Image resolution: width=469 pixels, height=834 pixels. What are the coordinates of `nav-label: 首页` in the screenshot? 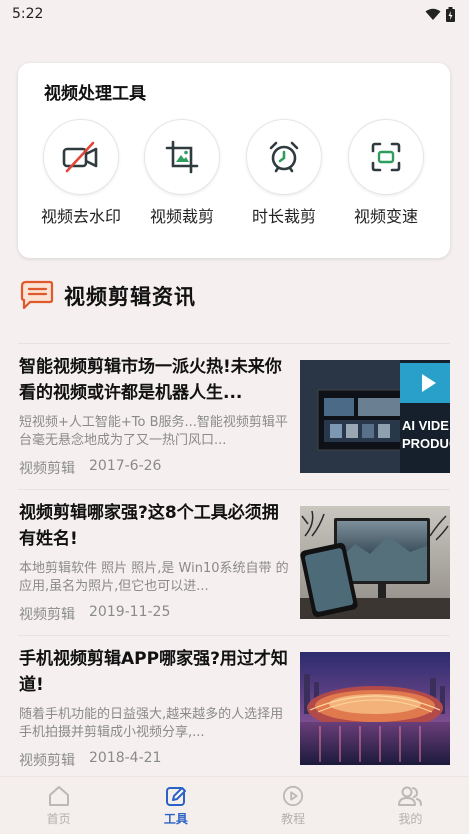 It's located at (58, 818).